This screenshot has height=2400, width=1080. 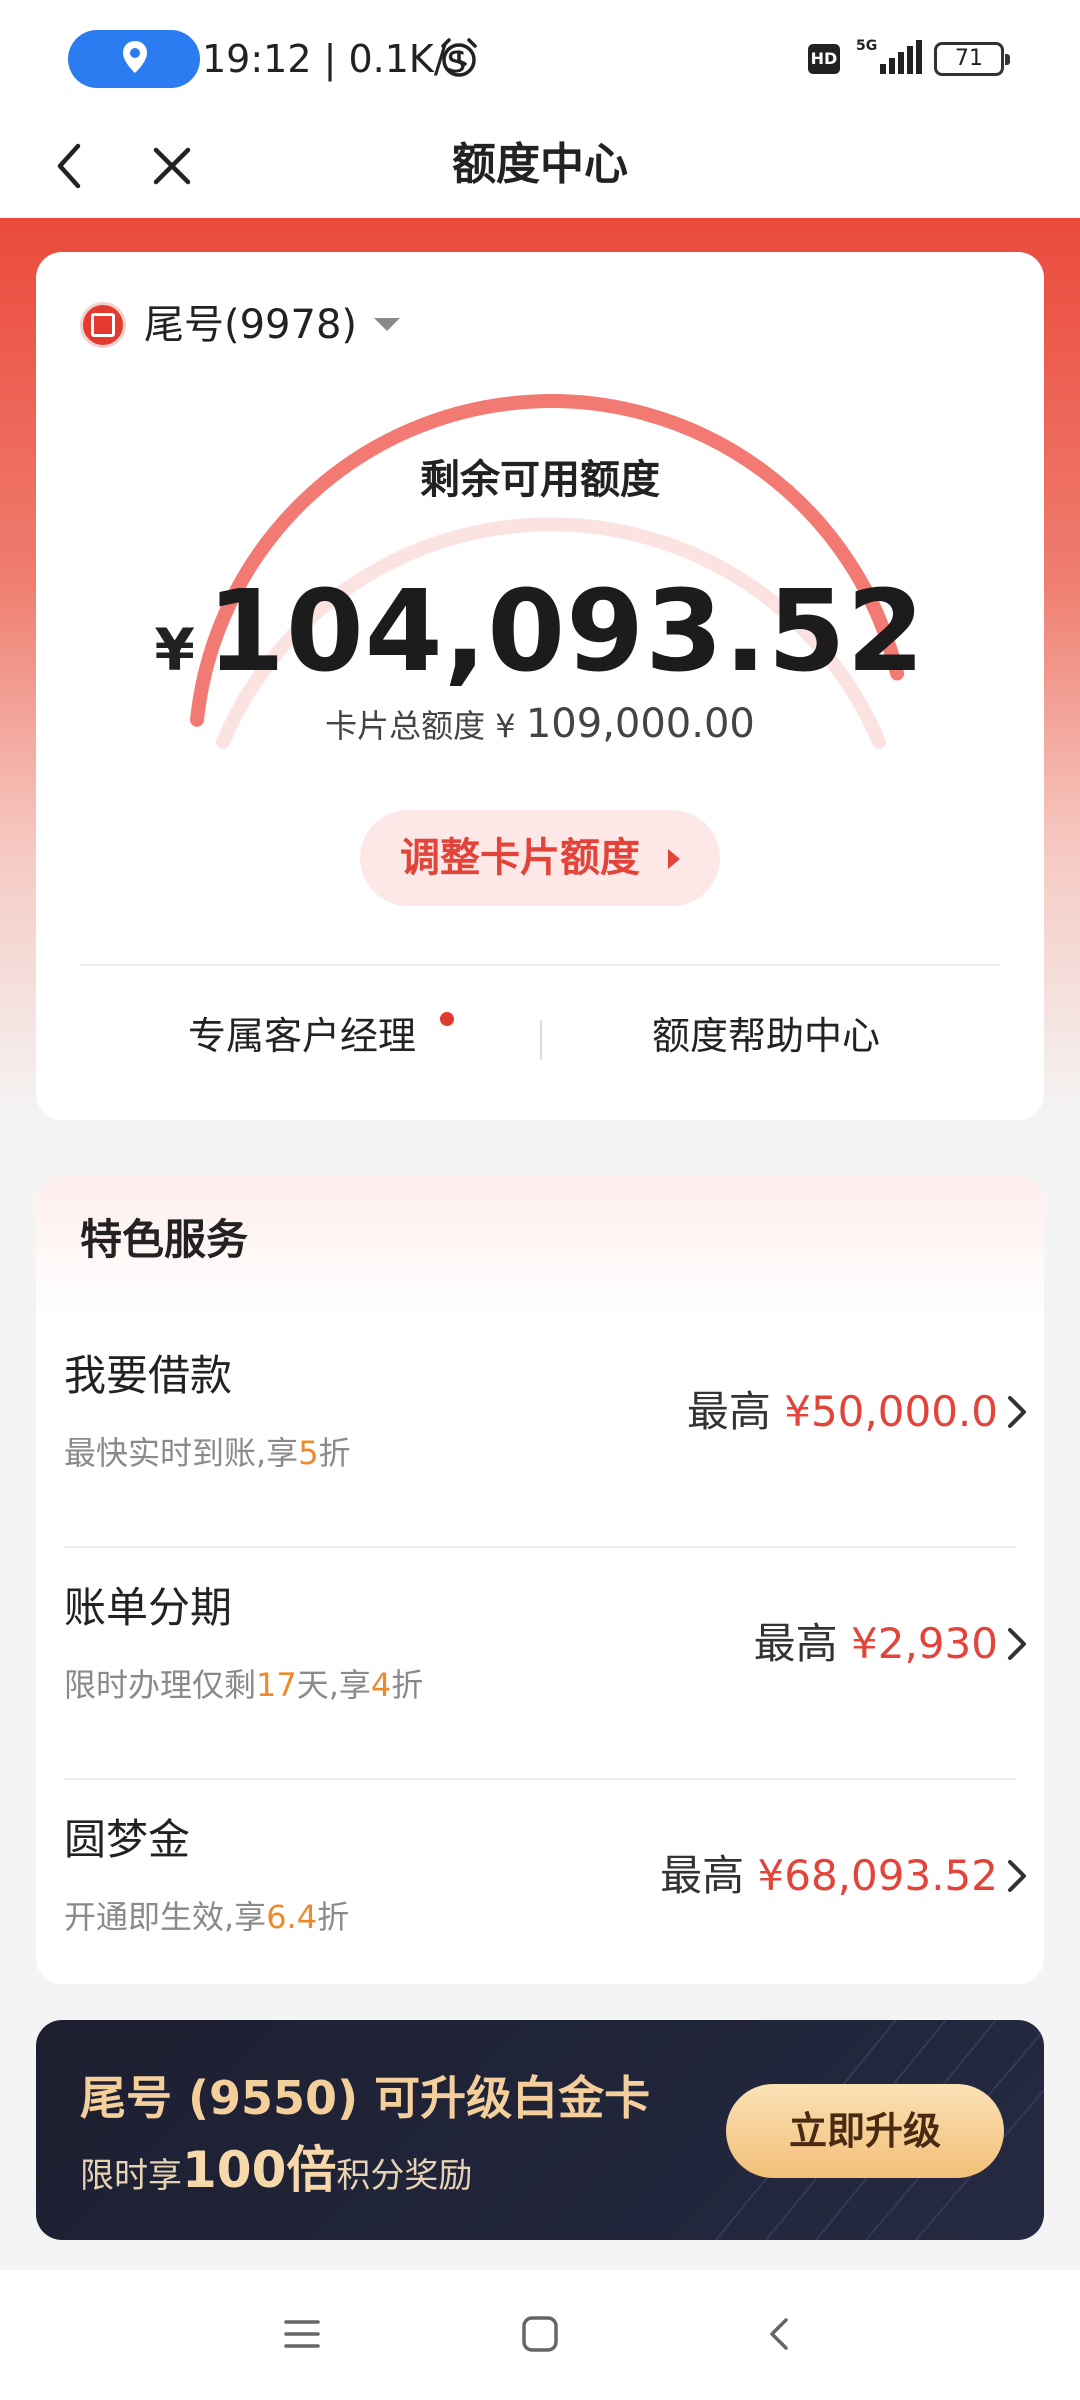 What do you see at coordinates (127, 1839) in the screenshot?
I see `service-name: 圆梦金` at bounding box center [127, 1839].